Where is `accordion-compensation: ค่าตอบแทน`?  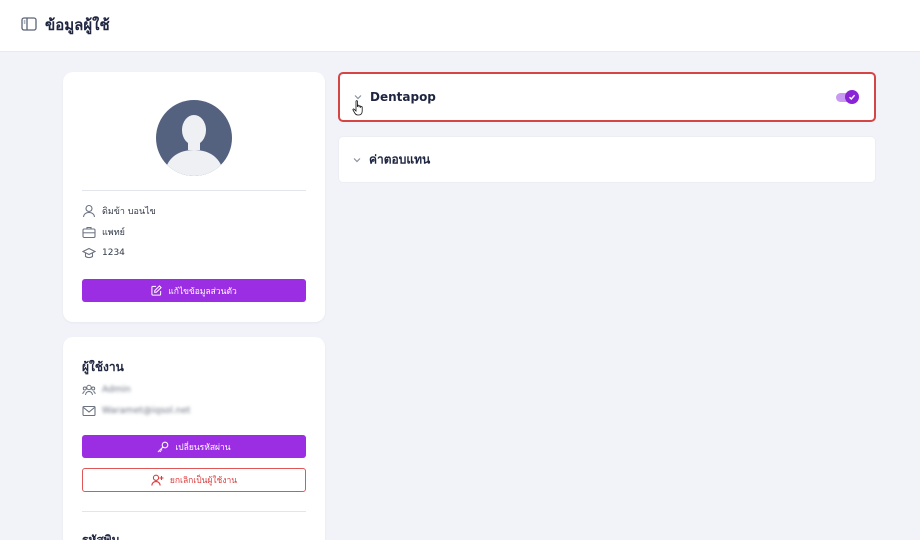
accordion-compensation: ค่าตอบแทน is located at coordinates (607, 159).